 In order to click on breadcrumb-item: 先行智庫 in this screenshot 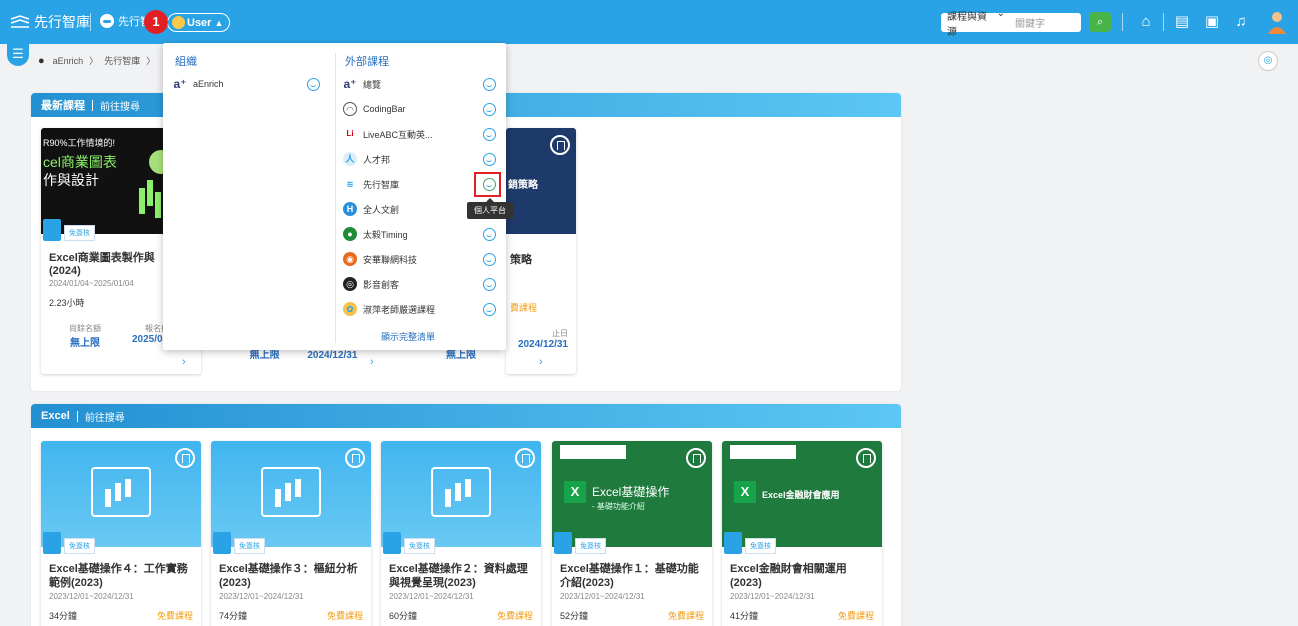, I will do `click(122, 60)`.